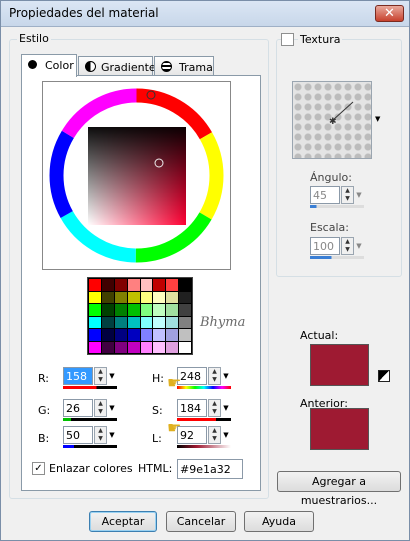  What do you see at coordinates (347, 246) in the screenshot?
I see `scale-spinner: ▲ ▼` at bounding box center [347, 246].